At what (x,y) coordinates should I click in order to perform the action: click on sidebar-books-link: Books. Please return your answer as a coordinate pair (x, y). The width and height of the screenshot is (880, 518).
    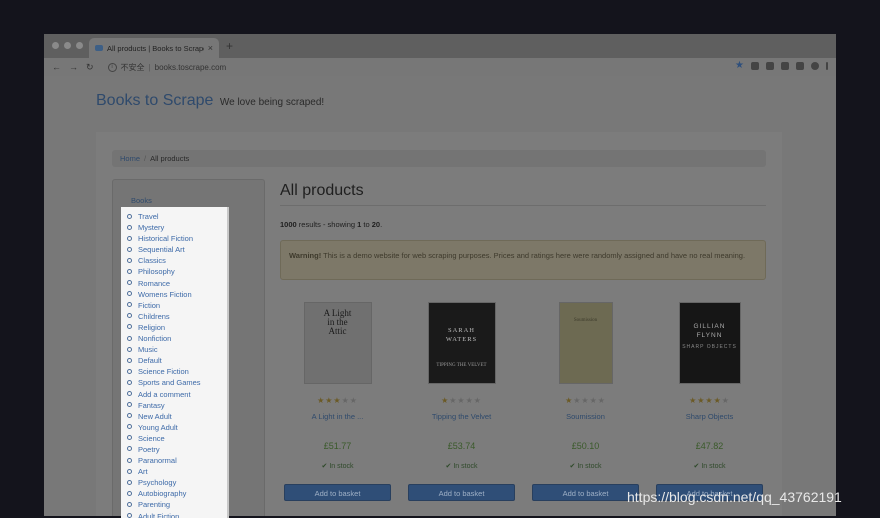
    Looking at the image, I should click on (141, 200).